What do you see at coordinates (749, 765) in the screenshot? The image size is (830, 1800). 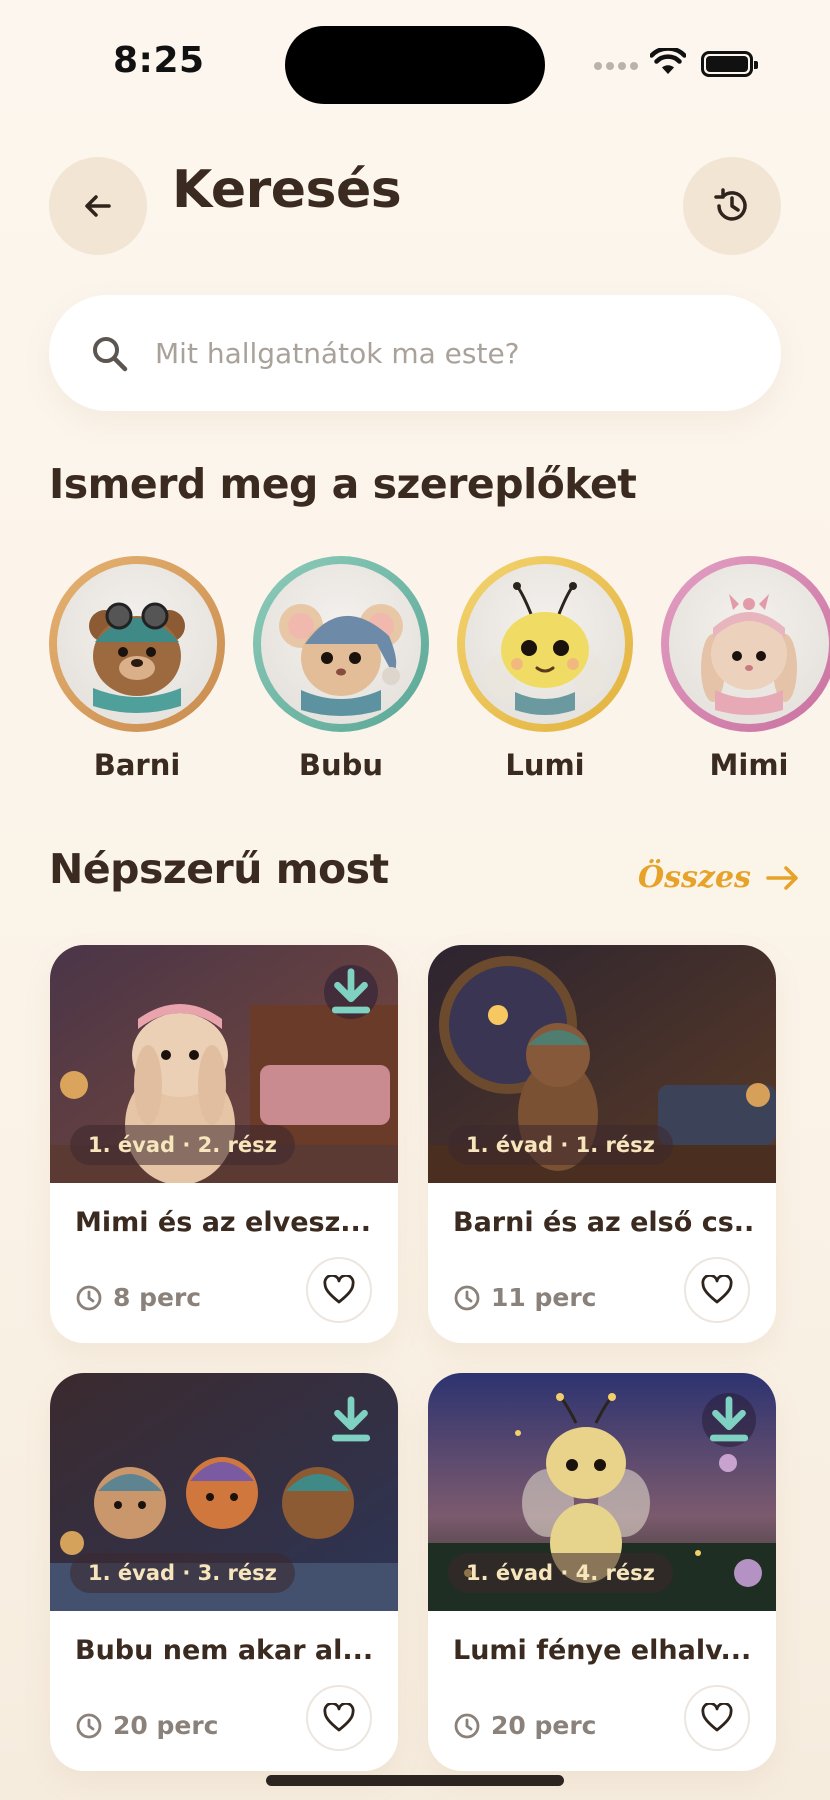 I see `character-name: Mimi` at bounding box center [749, 765].